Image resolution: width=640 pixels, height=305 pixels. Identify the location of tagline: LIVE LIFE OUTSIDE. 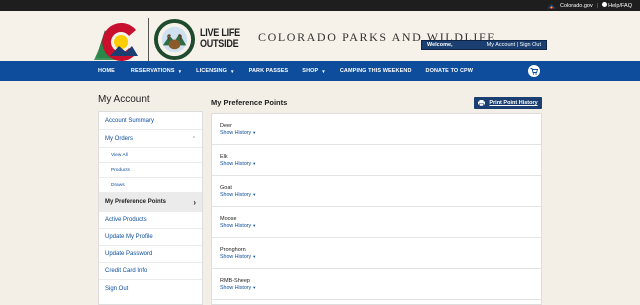
(220, 38).